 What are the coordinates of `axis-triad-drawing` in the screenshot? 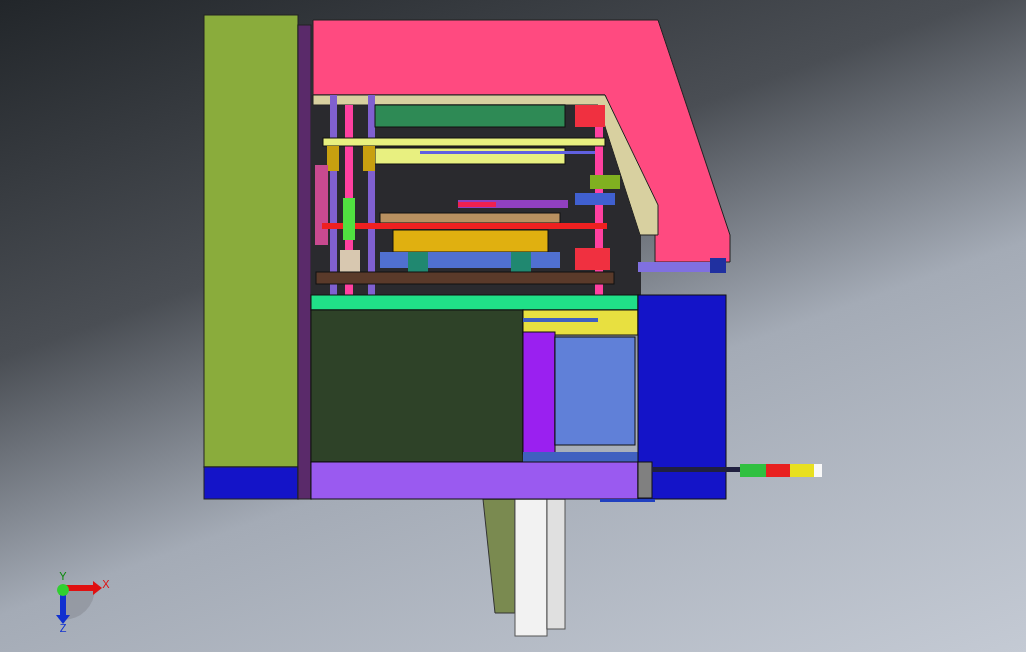 It's located at (79, 602).